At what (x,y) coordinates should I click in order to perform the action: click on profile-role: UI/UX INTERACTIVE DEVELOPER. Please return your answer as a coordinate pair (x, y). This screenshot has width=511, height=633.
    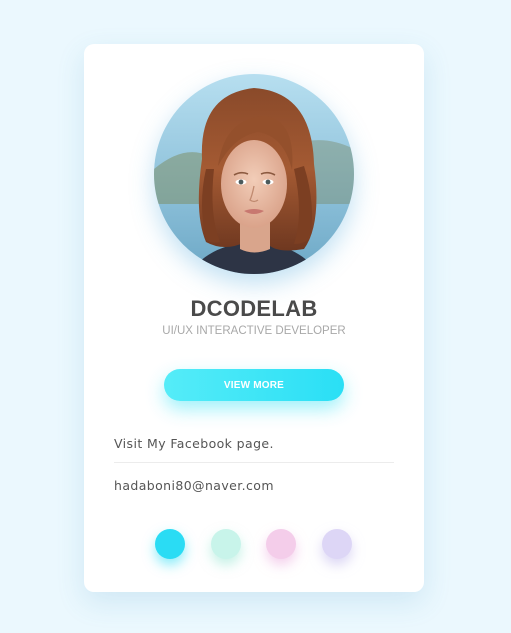
    Looking at the image, I should click on (254, 331).